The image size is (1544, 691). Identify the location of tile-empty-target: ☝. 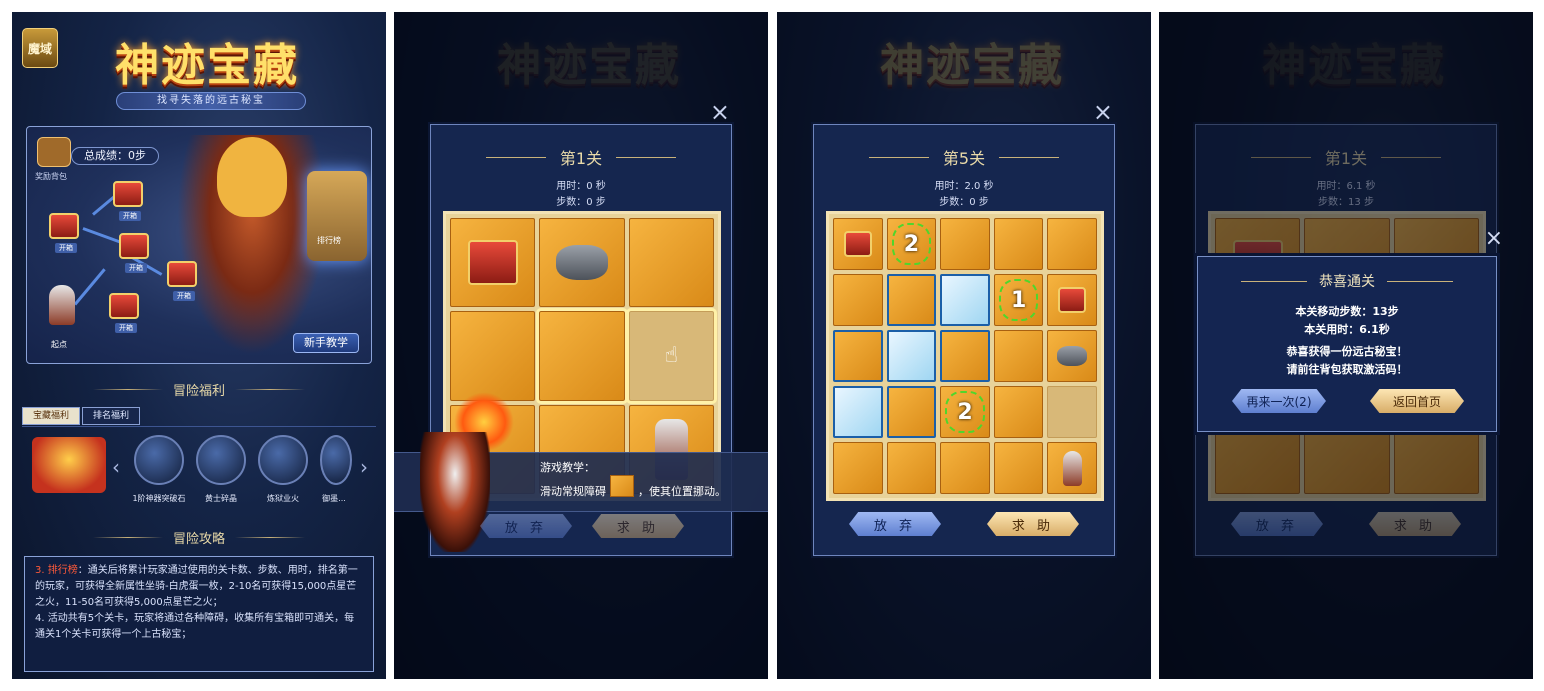
(671, 356).